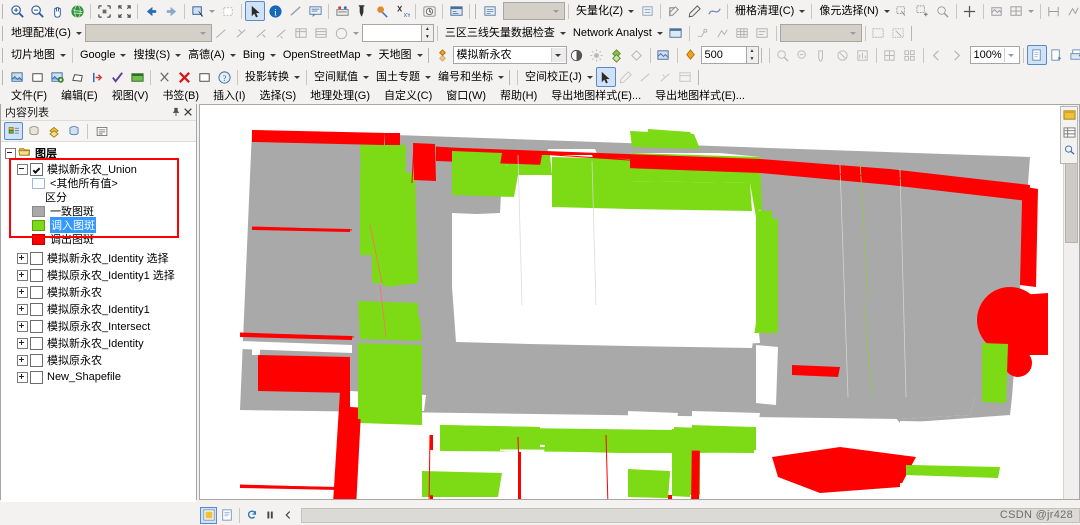  I want to click on editor-layer-dropdown, so click(534, 11).